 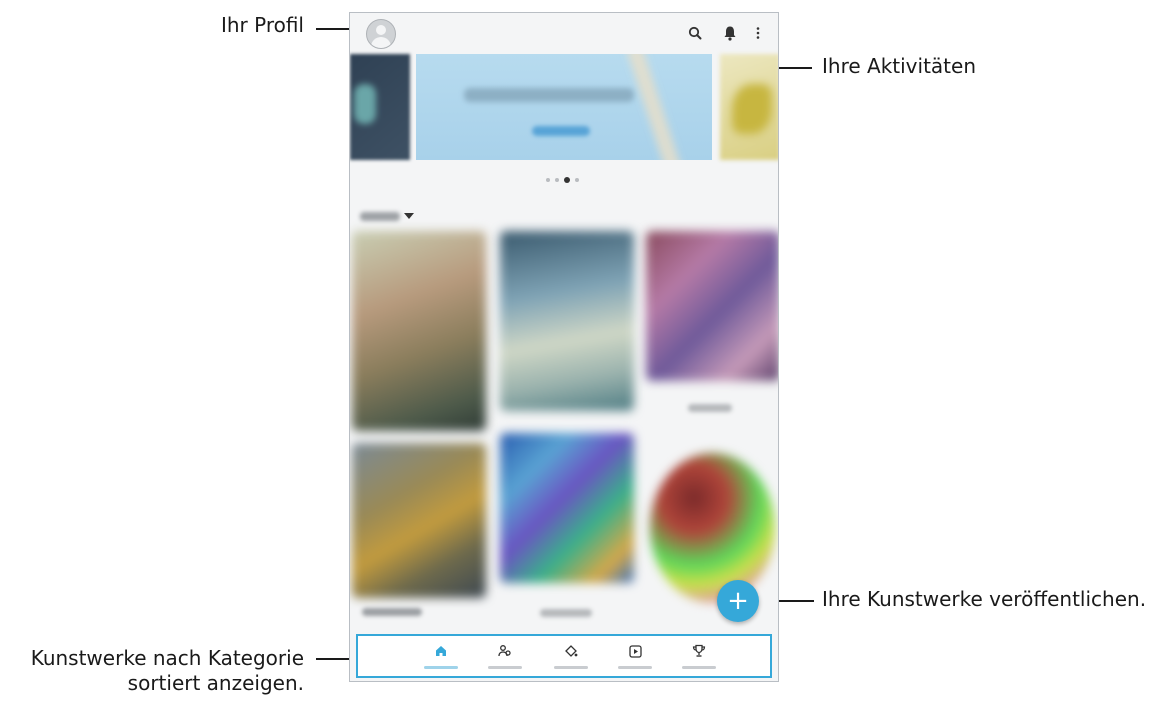 What do you see at coordinates (409, 216) in the screenshot?
I see `dropdown-caret-icon` at bounding box center [409, 216].